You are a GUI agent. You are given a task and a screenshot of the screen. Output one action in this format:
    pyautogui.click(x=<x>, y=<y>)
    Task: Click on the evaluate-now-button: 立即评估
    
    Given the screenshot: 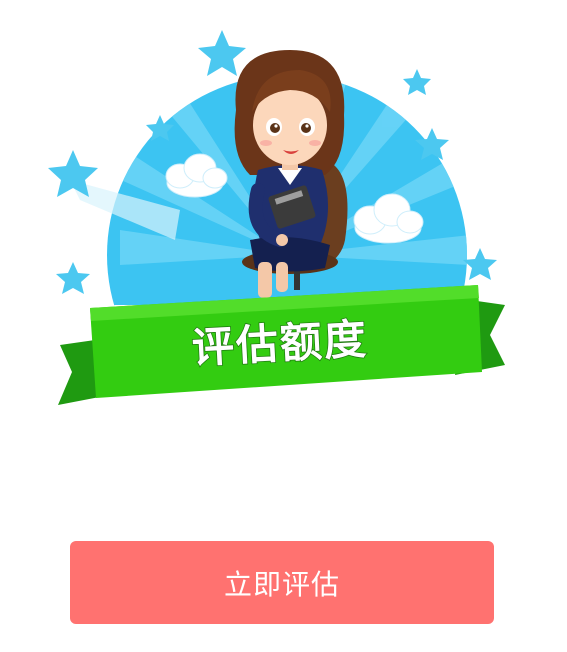 What is the action you would take?
    pyautogui.click(x=282, y=582)
    